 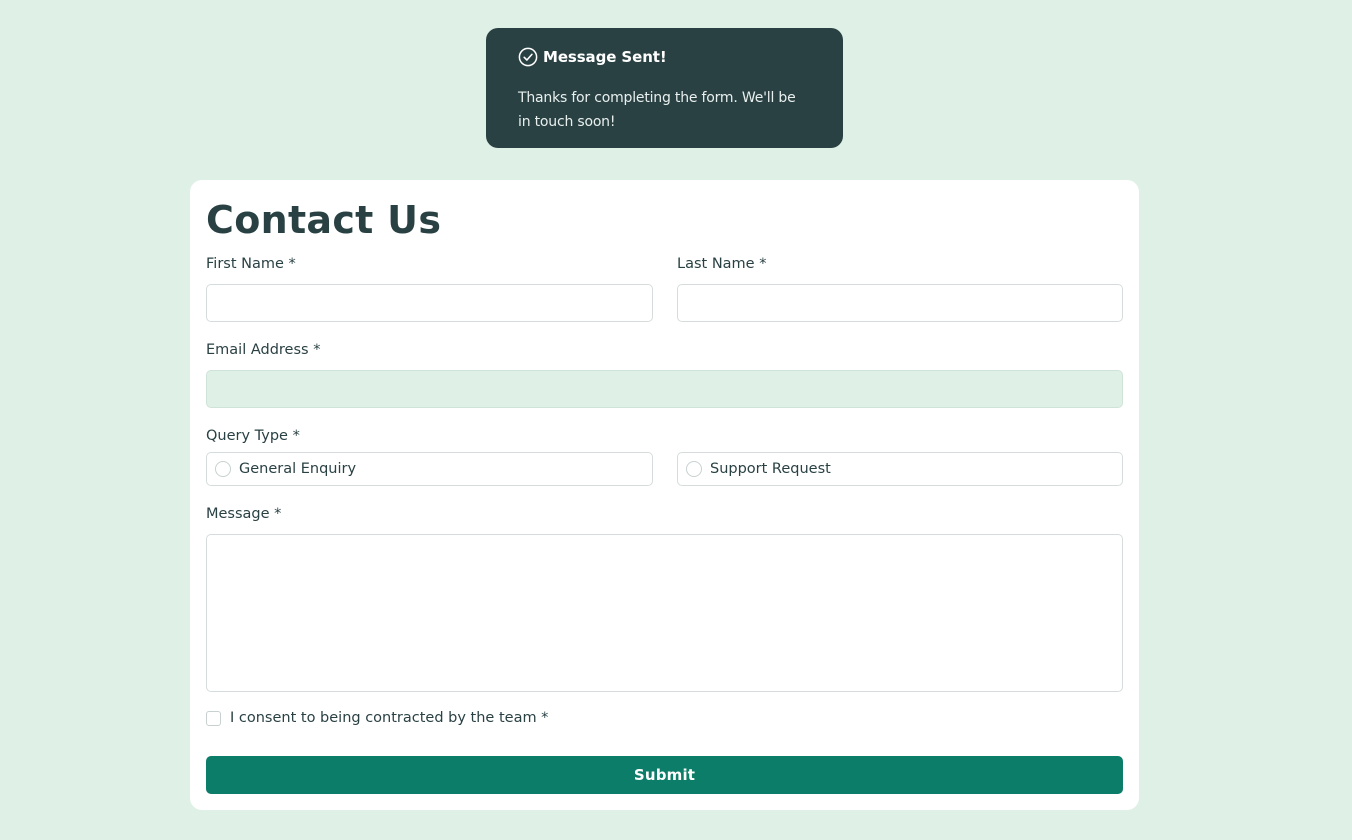 What do you see at coordinates (298, 469) in the screenshot?
I see `radio-label: General Enquiry` at bounding box center [298, 469].